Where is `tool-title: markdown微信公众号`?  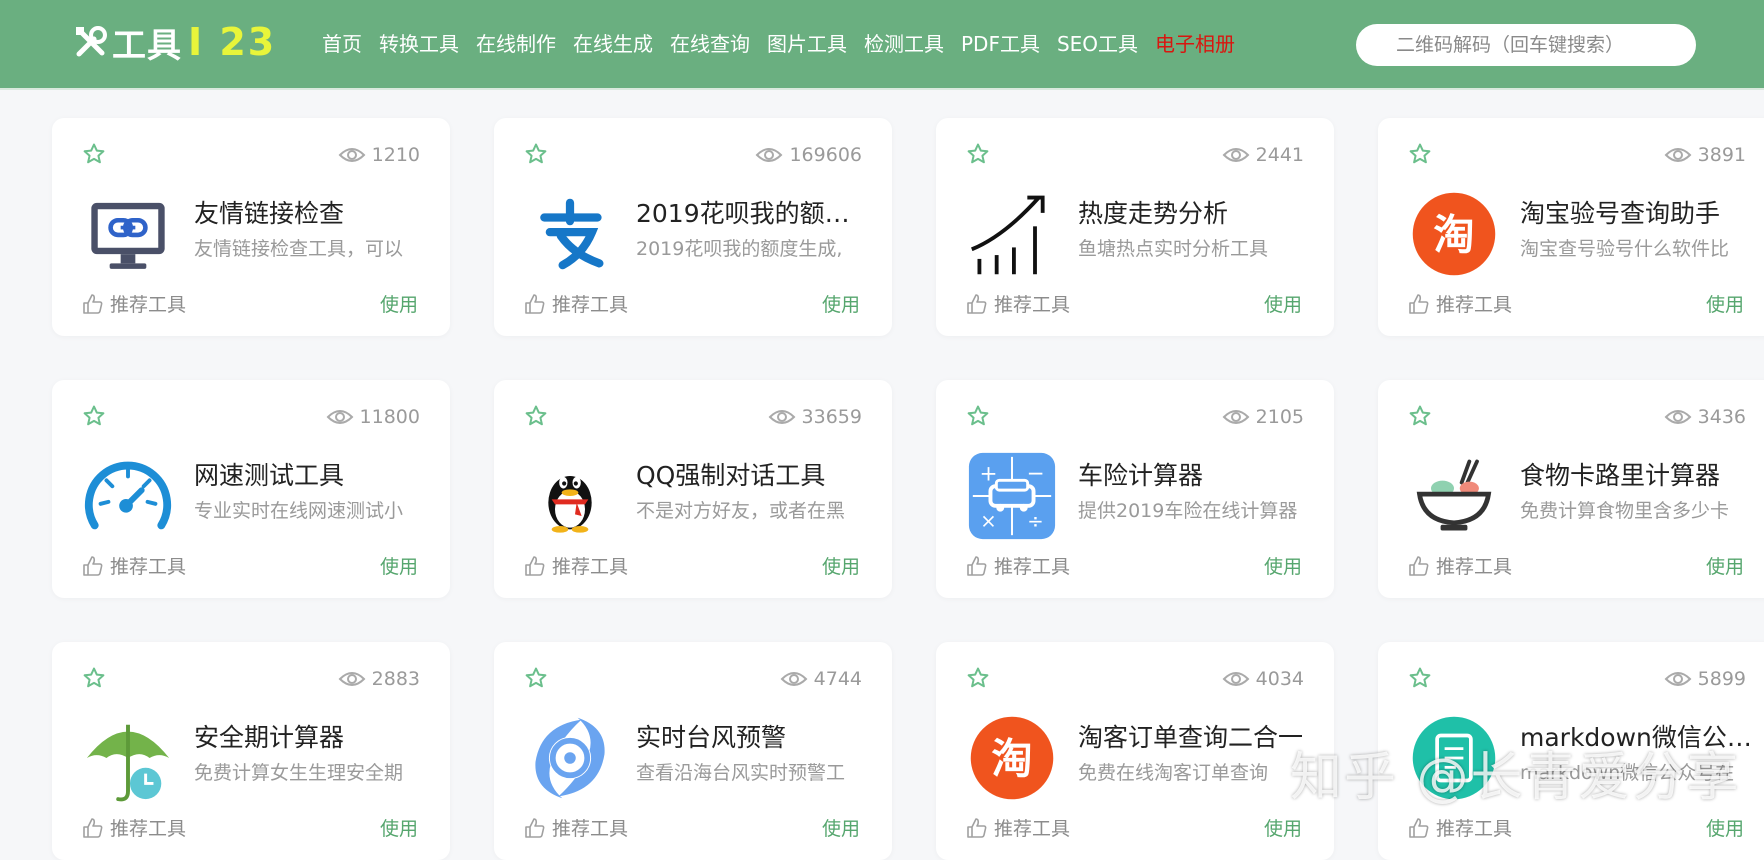 tool-title: markdown微信公众号 is located at coordinates (1638, 736).